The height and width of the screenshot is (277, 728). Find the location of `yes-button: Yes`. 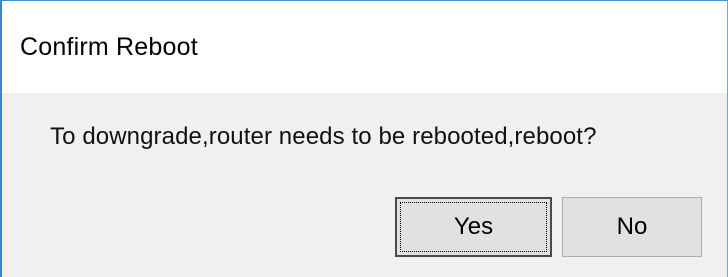

yes-button: Yes is located at coordinates (473, 227).